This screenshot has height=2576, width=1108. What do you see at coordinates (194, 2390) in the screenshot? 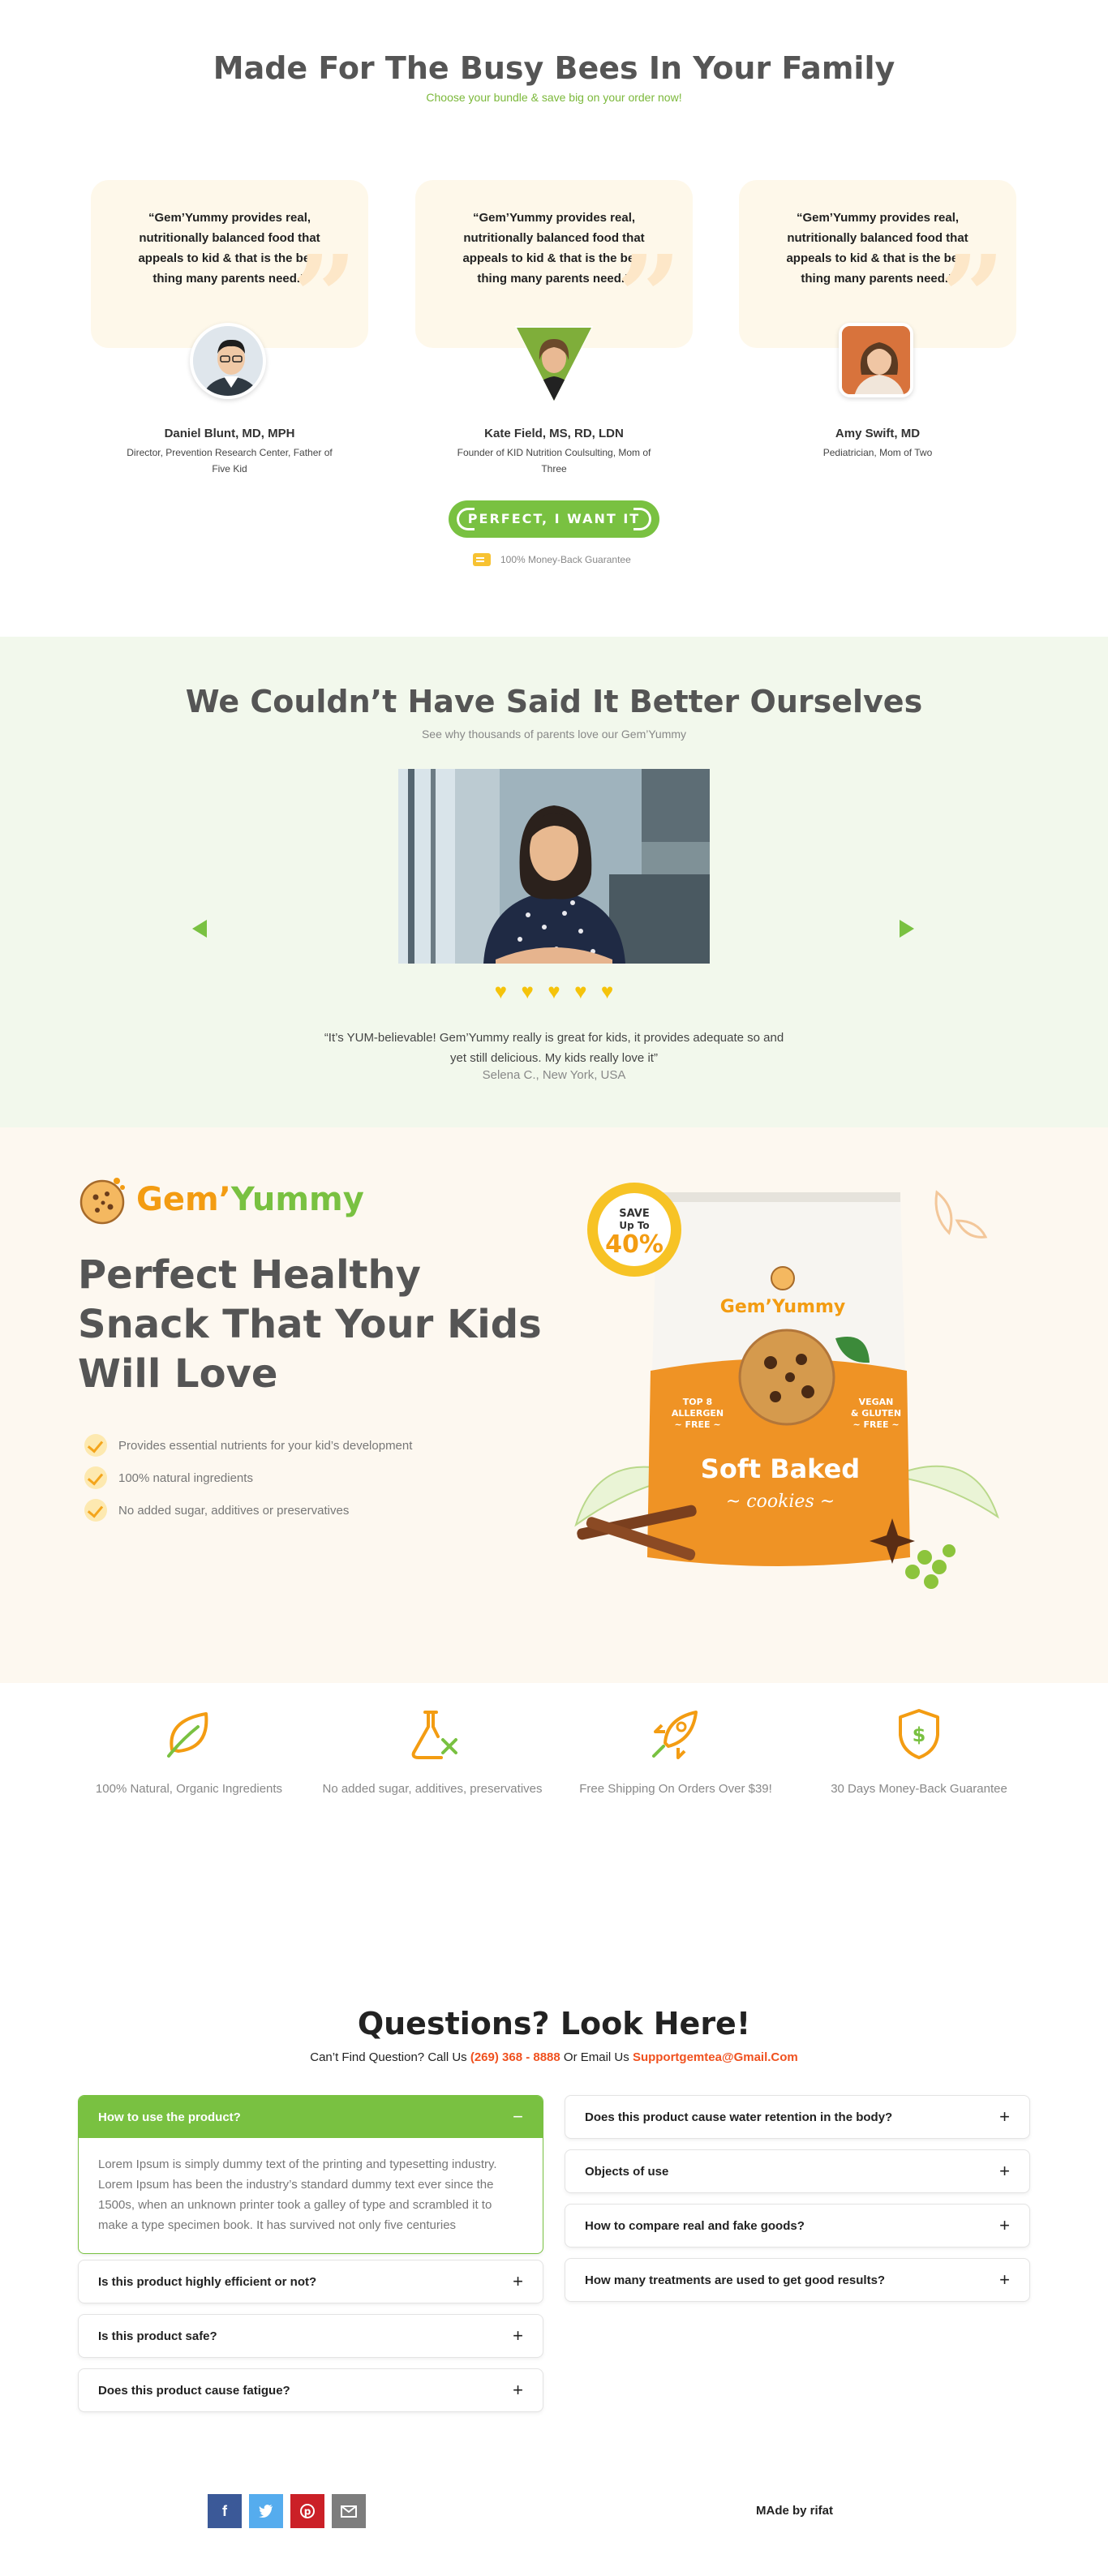
I see `faq-question-text: Does this product cause fatigue?` at bounding box center [194, 2390].